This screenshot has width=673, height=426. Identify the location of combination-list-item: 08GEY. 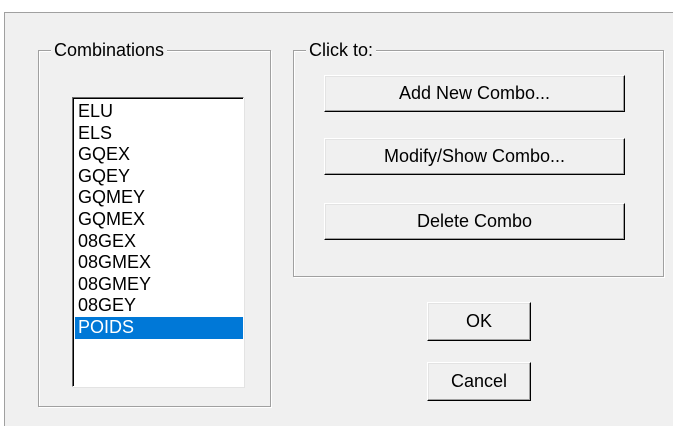
(159, 306).